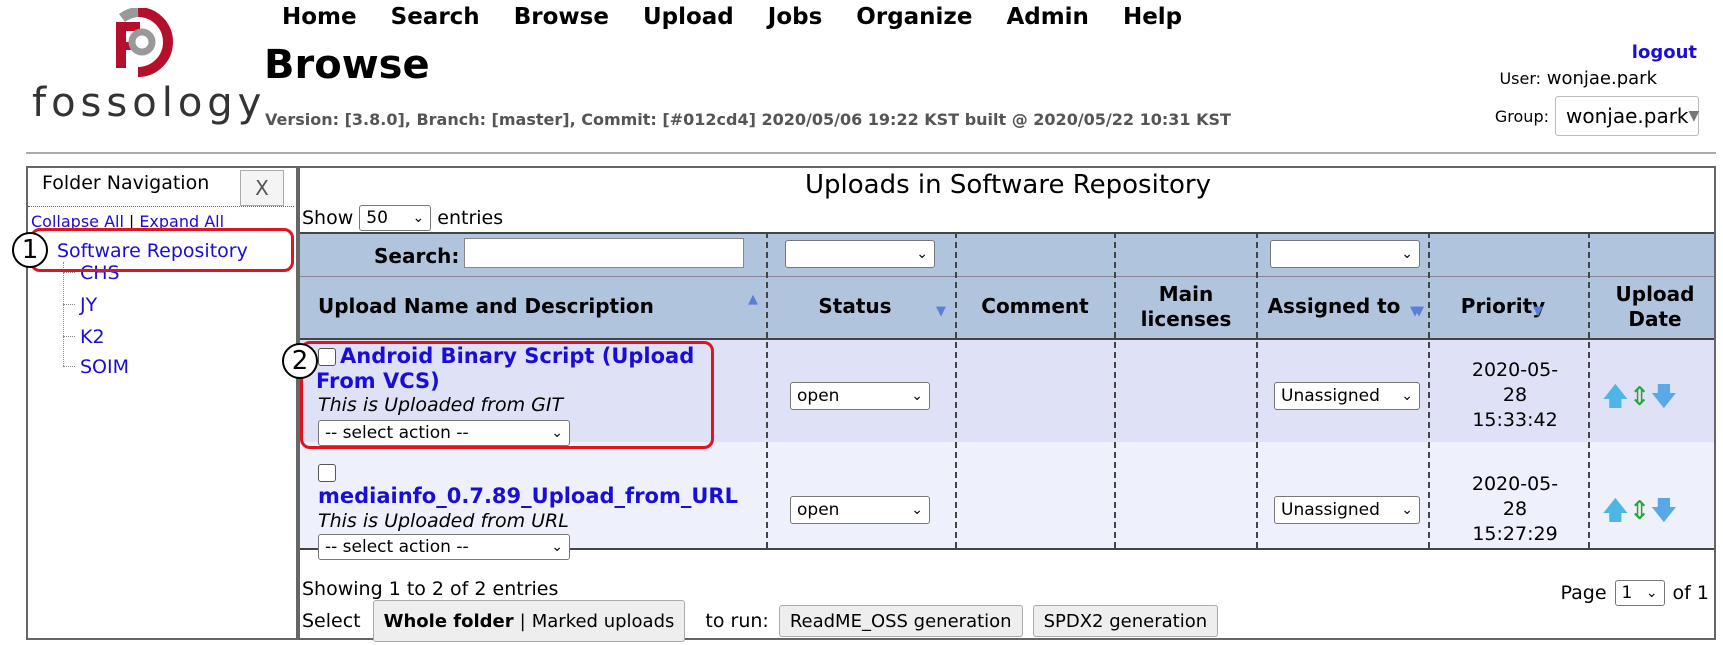 The height and width of the screenshot is (645, 1723). I want to click on folder-navigation-title: Folder Navigation, so click(126, 183).